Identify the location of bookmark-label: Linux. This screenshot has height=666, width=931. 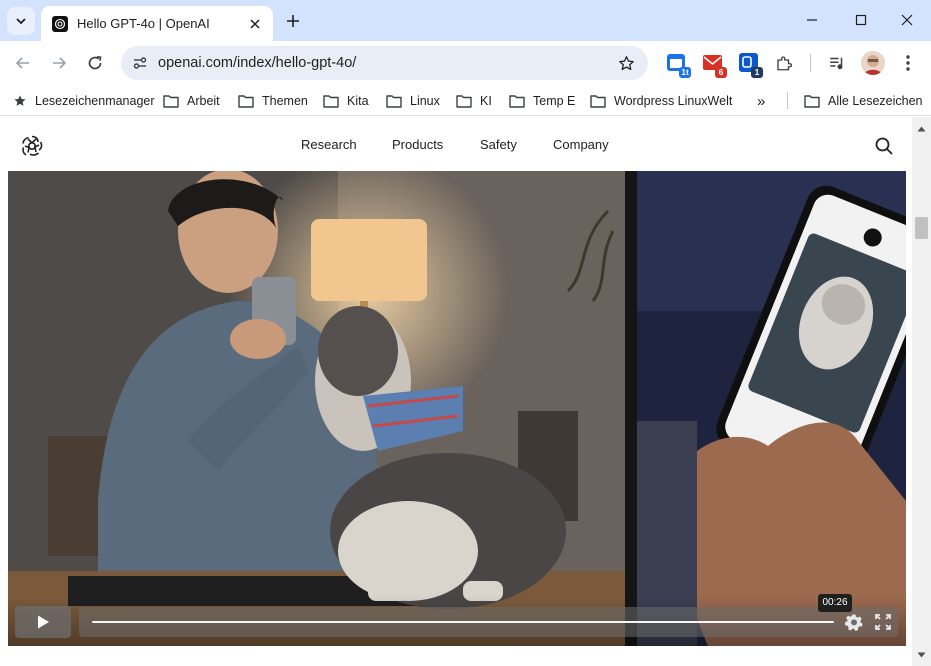
(425, 101).